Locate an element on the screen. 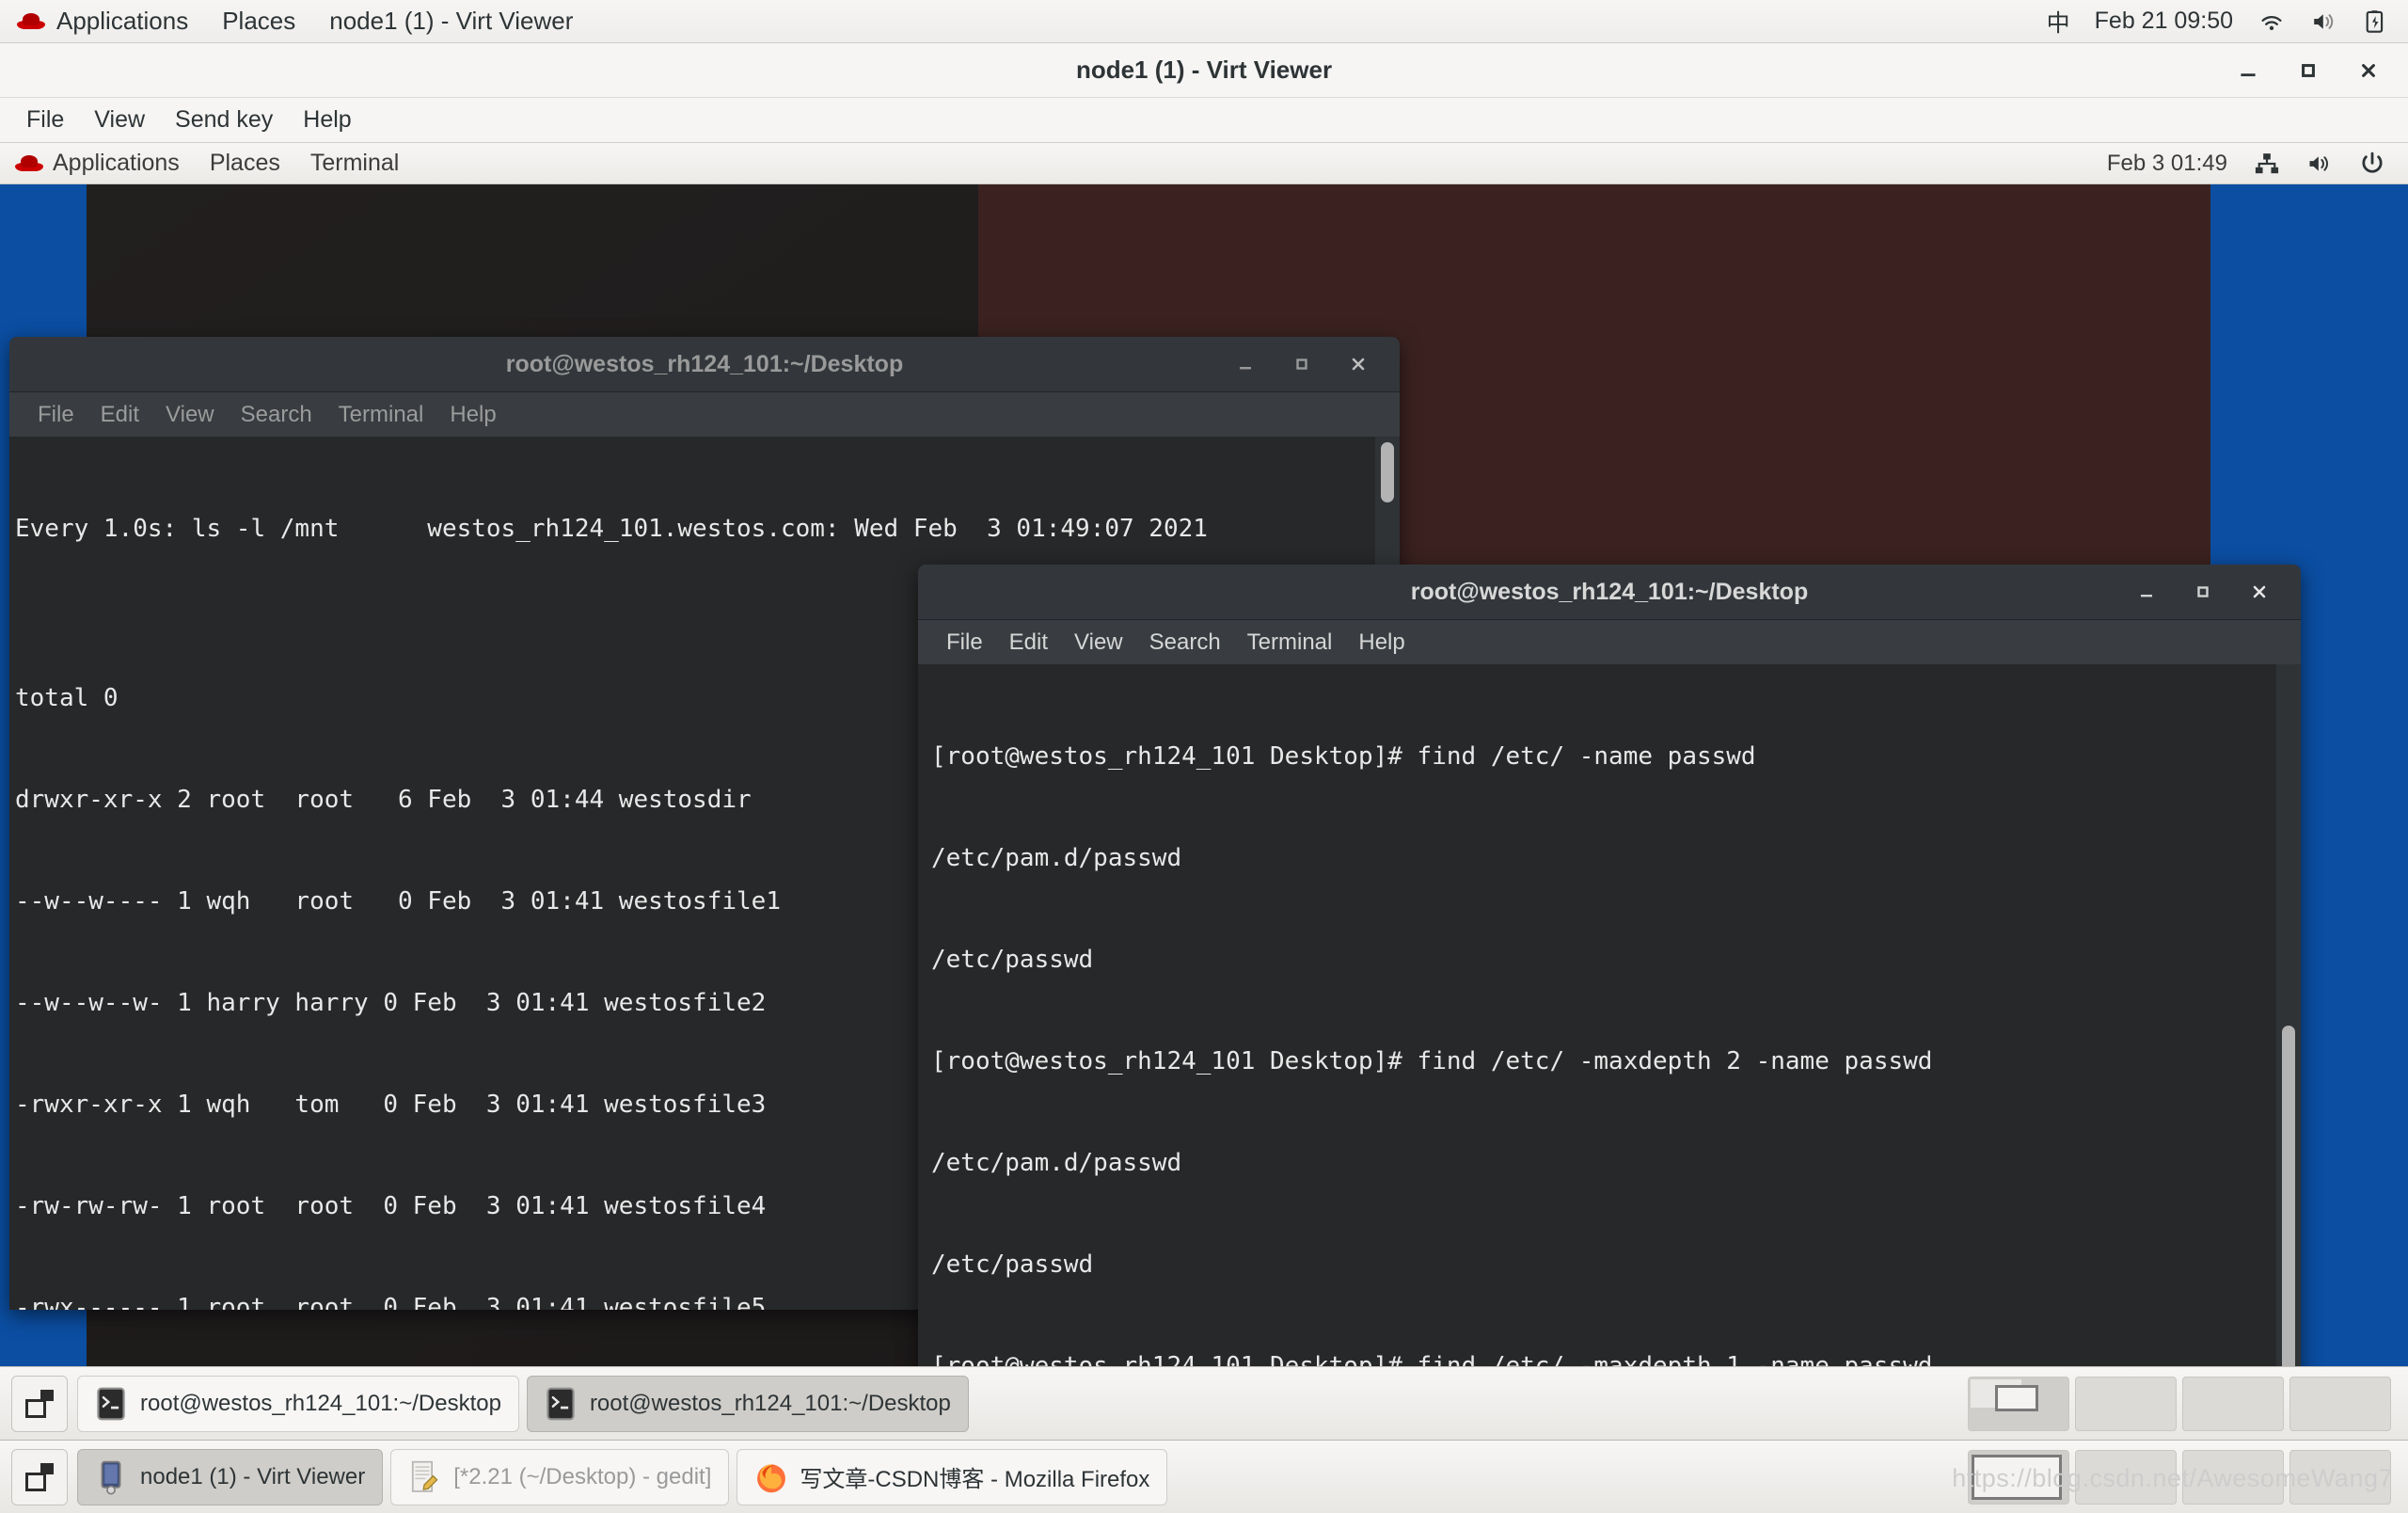 This screenshot has width=2408, height=1513. host-clock: Feb 21 09:50 is located at coordinates (2164, 21).